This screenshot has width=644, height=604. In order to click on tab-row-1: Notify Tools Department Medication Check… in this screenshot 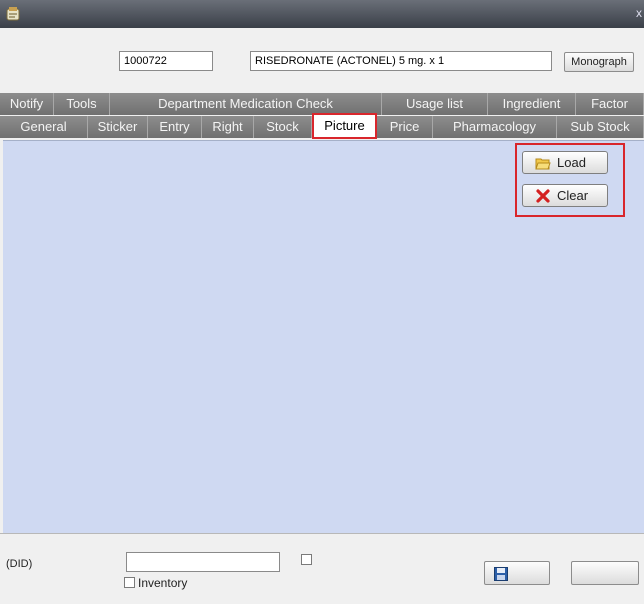, I will do `click(322, 104)`.